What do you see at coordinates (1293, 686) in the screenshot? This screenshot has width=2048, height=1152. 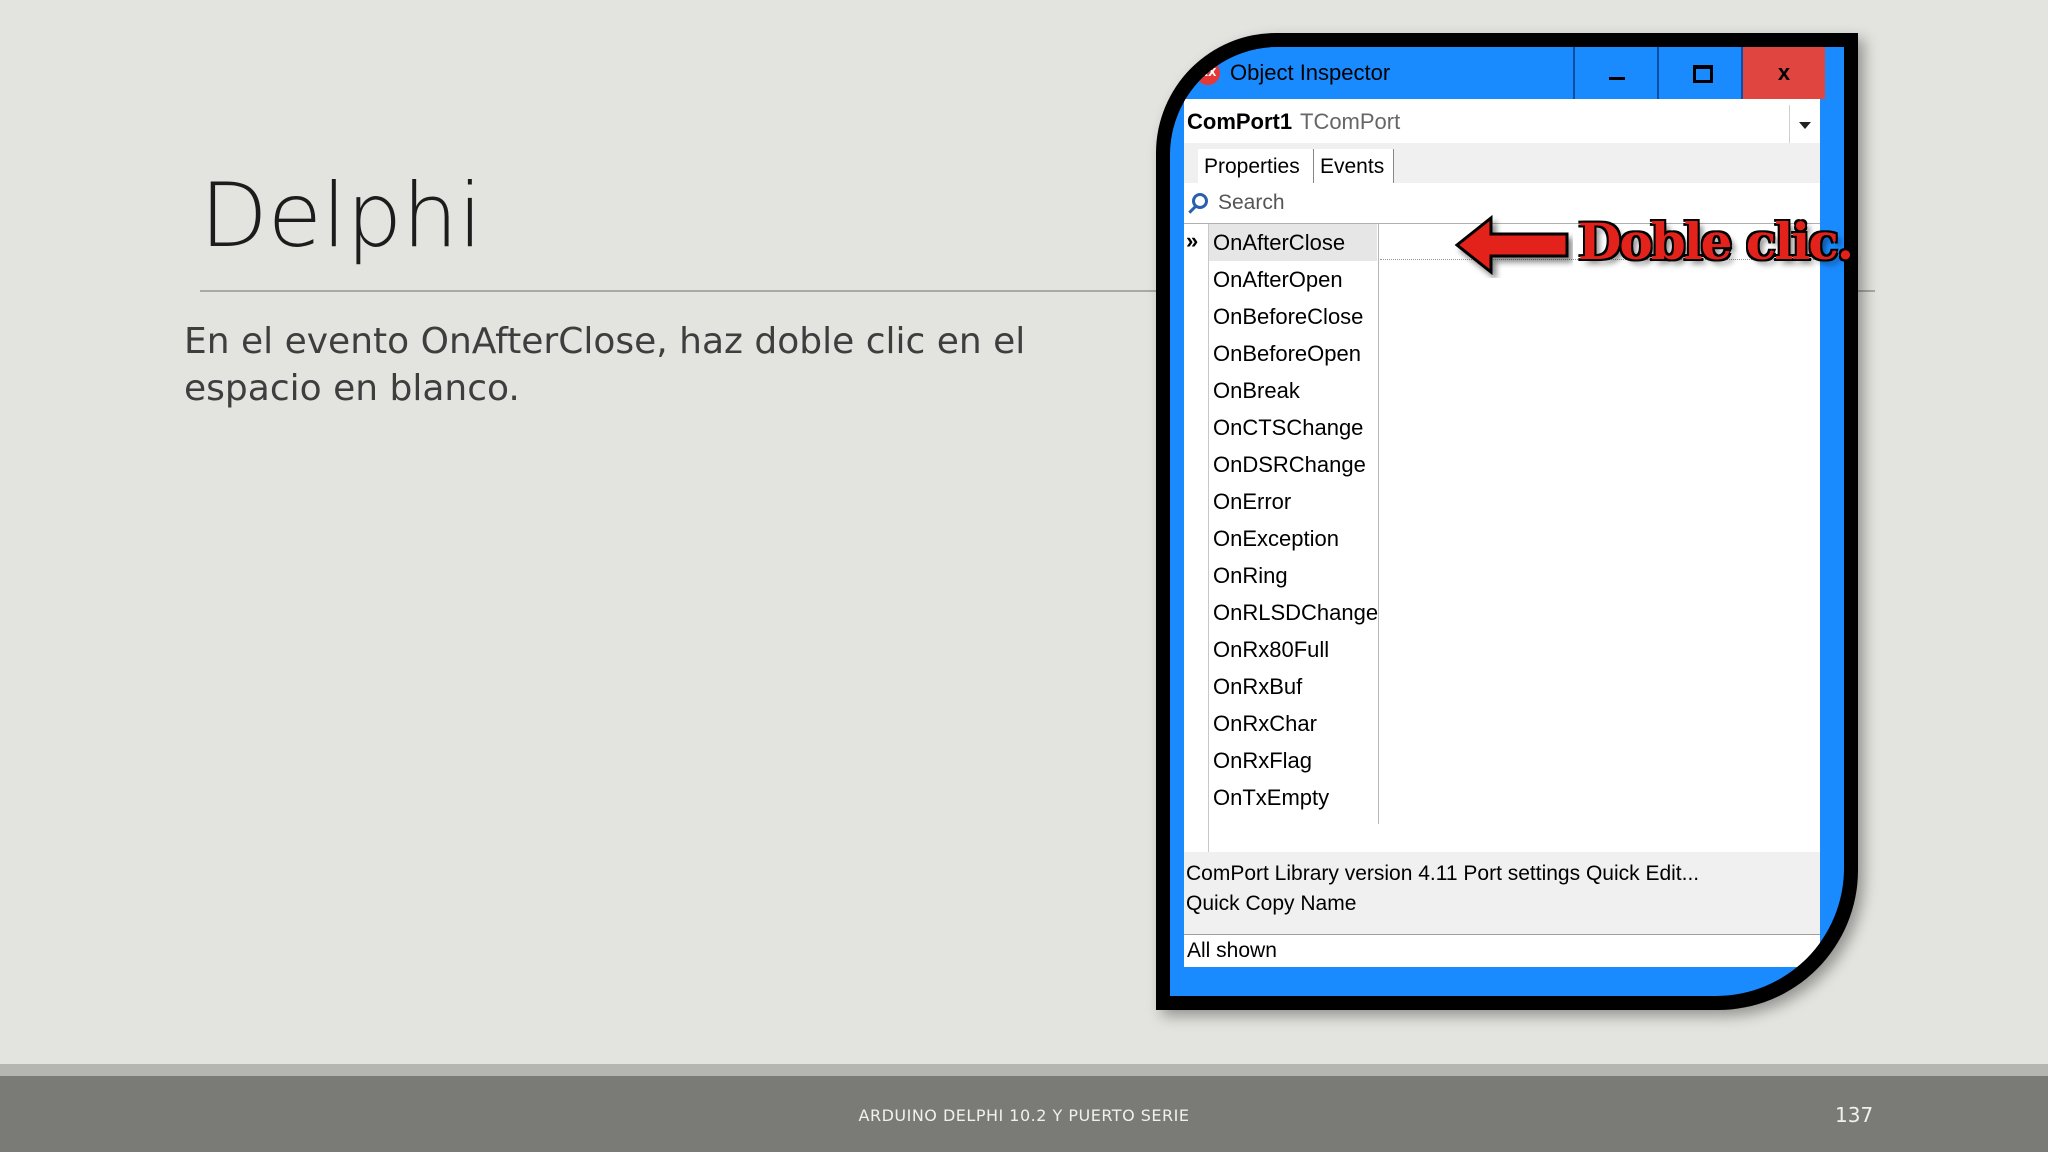 I see `event-item: OnRxBuf` at bounding box center [1293, 686].